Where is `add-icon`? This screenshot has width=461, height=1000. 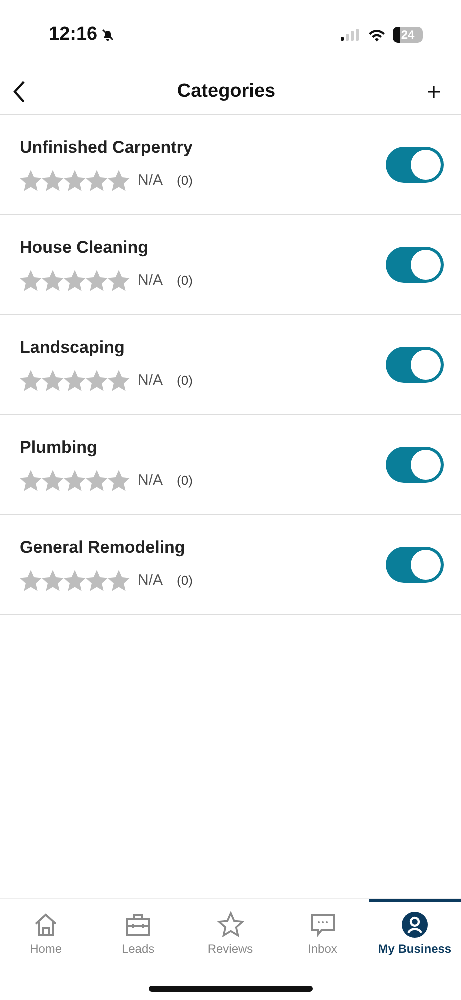 add-icon is located at coordinates (433, 92).